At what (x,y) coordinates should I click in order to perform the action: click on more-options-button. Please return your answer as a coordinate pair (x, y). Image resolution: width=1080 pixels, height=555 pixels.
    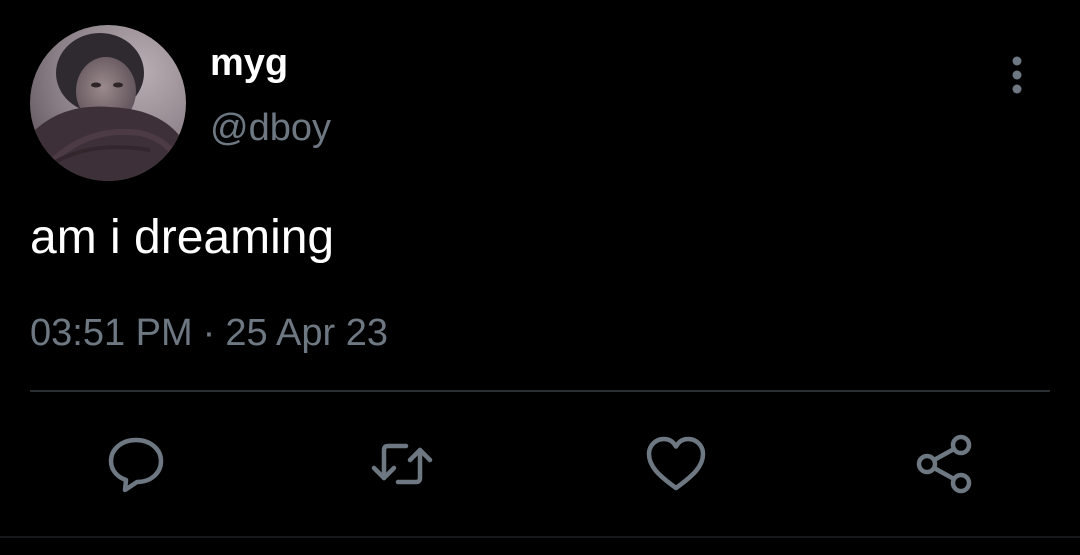
    Looking at the image, I should click on (1017, 75).